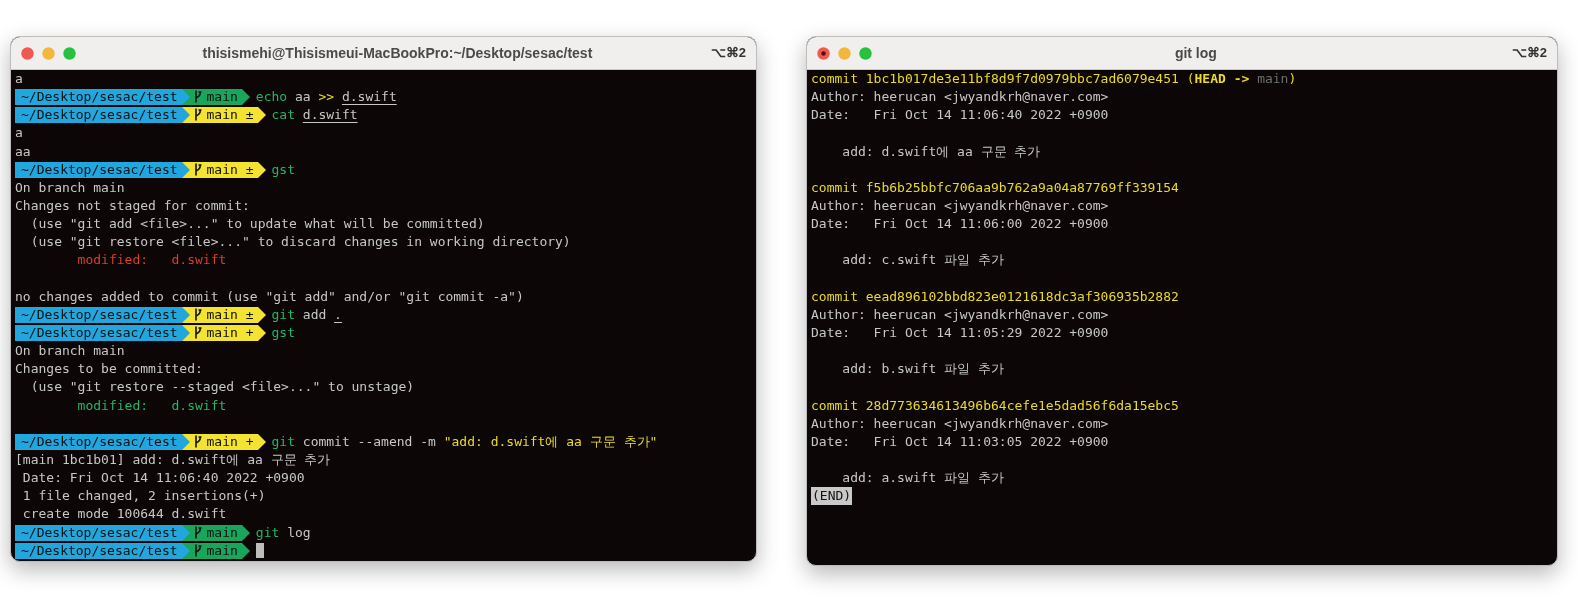 The image size is (1578, 608). Describe the element at coordinates (132, 206) in the screenshot. I see `output-text: Changes not staged for commit:` at that location.